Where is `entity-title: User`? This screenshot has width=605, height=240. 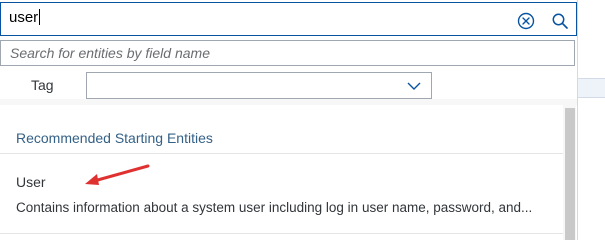
entity-title: User is located at coordinates (31, 182).